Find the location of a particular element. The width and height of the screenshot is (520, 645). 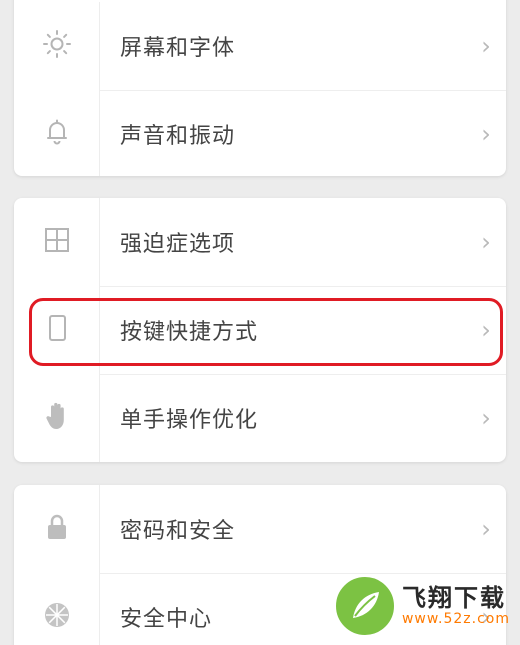

hand-icon is located at coordinates (57, 418).